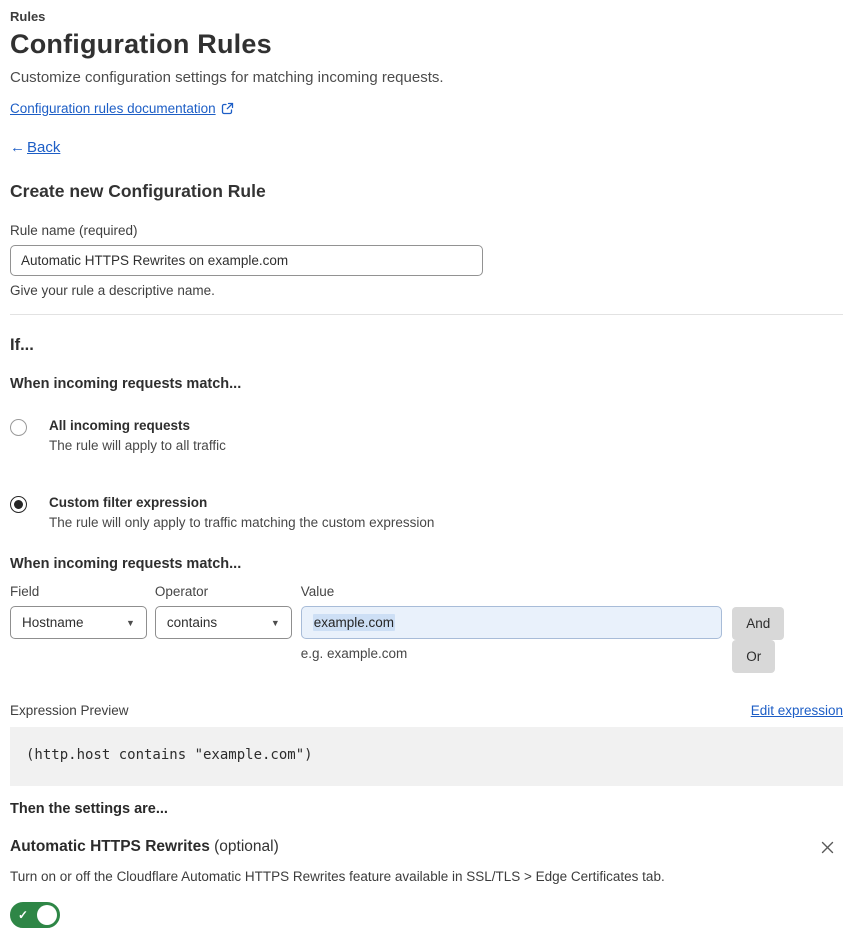  I want to click on back-arrow-icon: ←, so click(17, 147).